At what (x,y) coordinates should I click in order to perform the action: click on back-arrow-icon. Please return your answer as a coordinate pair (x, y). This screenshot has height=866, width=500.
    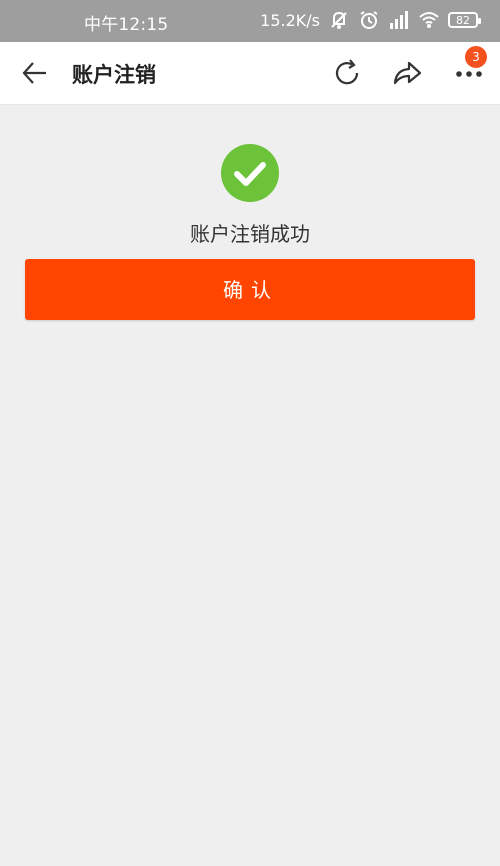
    Looking at the image, I should click on (35, 73).